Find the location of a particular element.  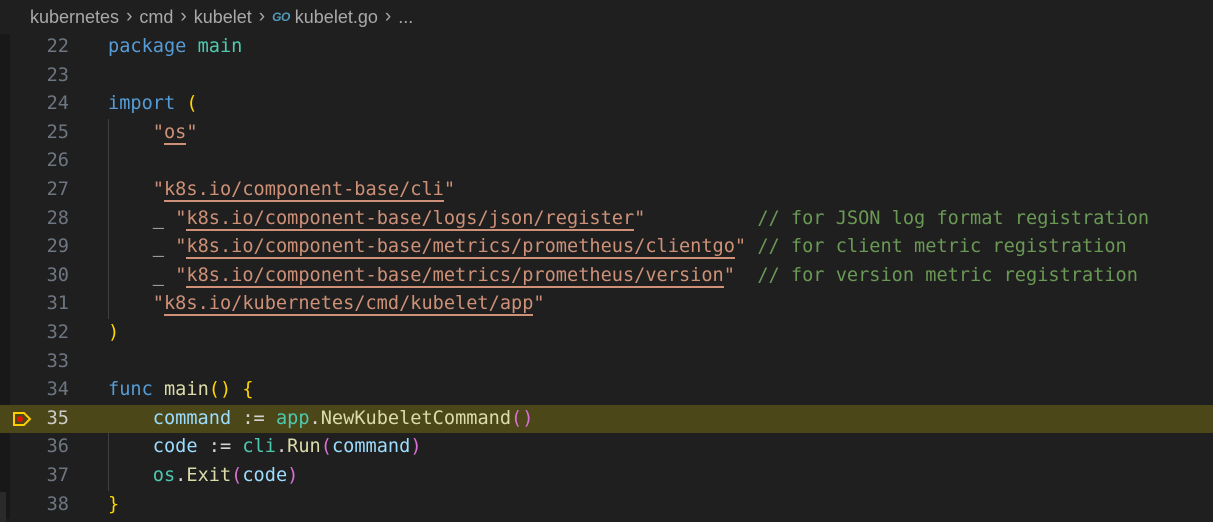

code-line: 32) is located at coordinates (606, 333).